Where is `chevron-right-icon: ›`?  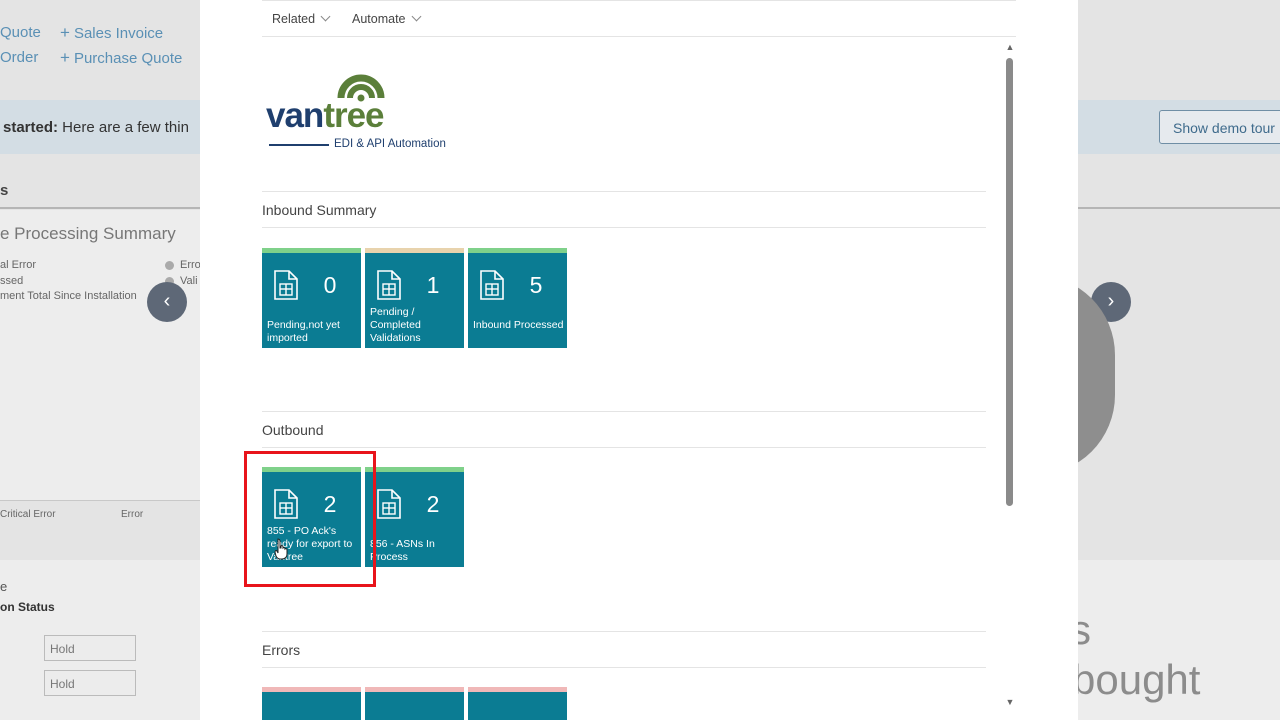
chevron-right-icon: › is located at coordinates (1111, 301).